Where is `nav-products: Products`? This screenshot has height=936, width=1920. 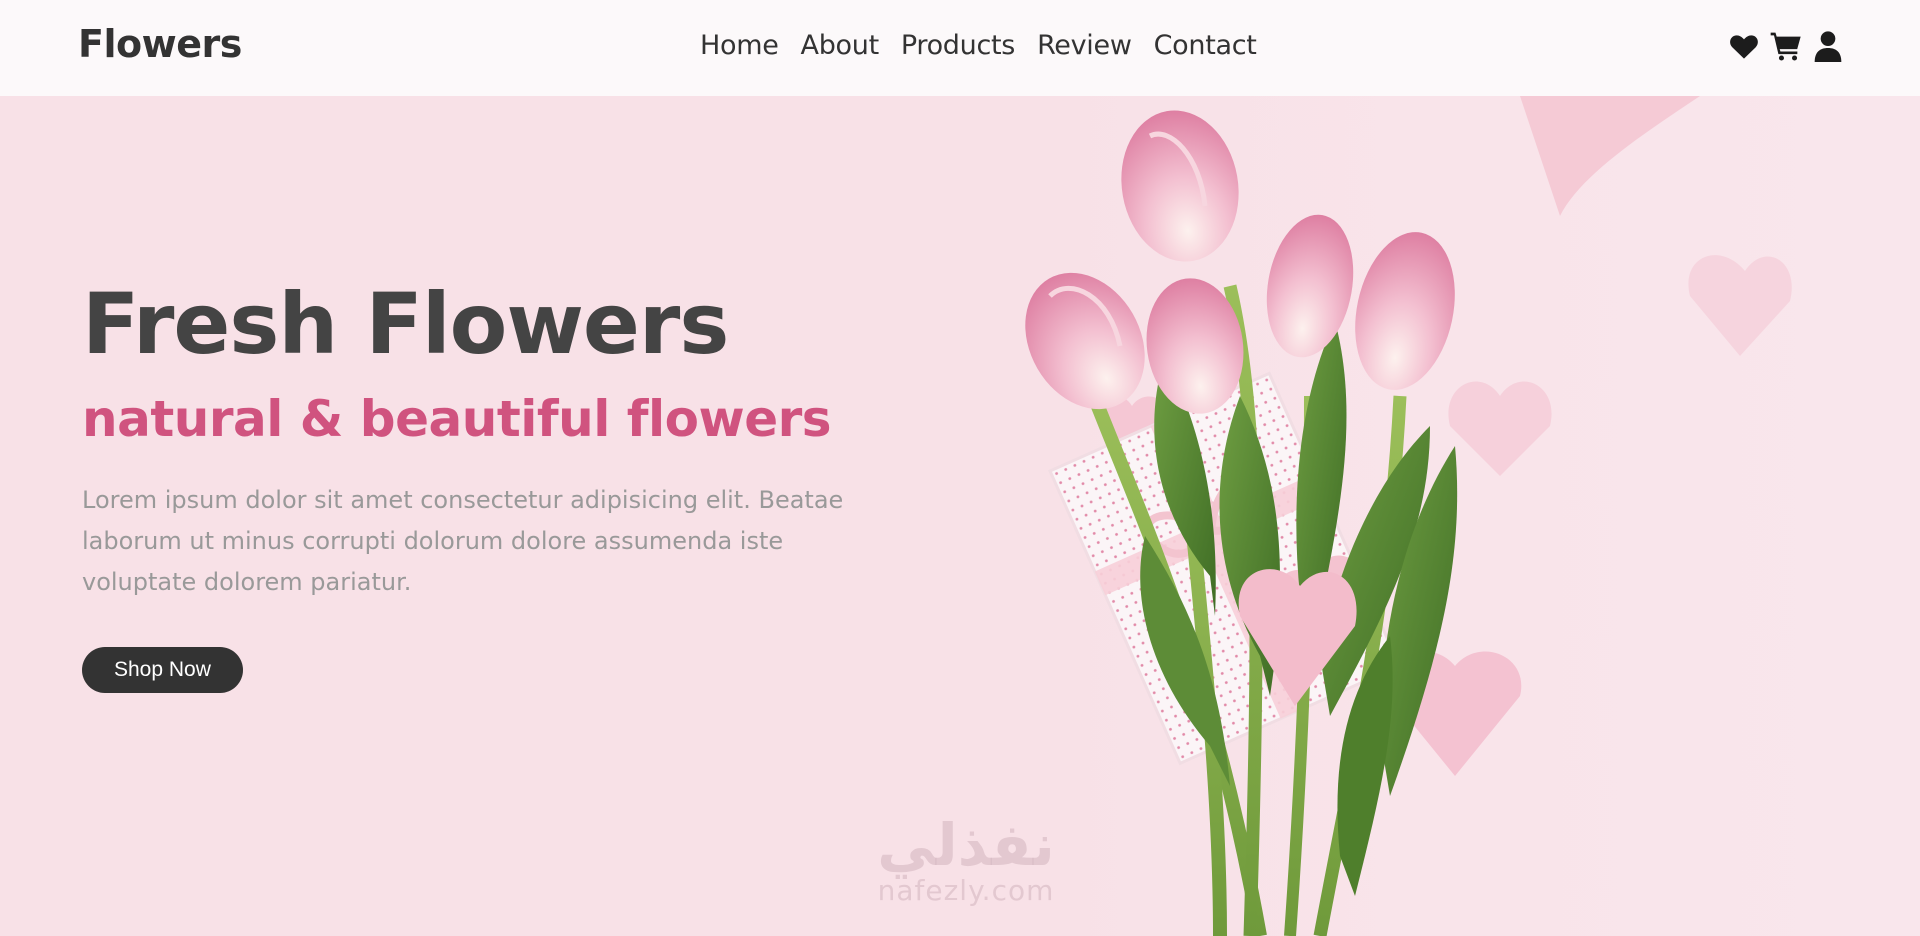
nav-products: Products is located at coordinates (958, 45).